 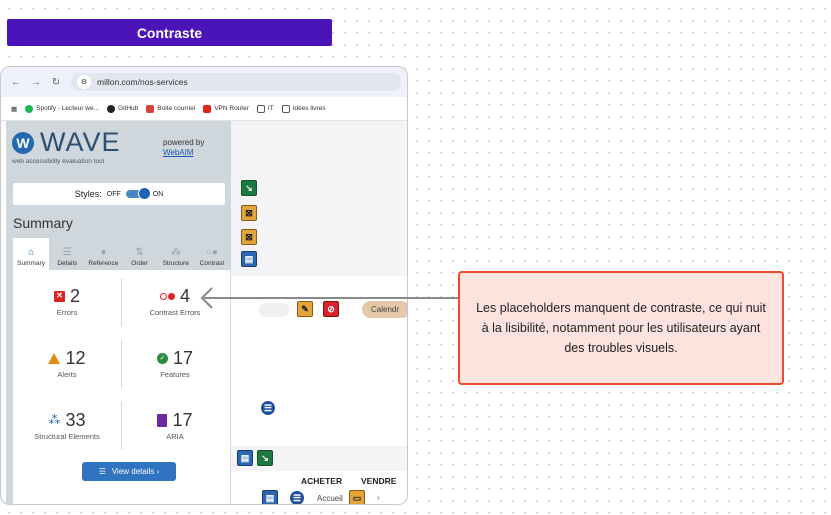 I want to click on contrast-errors-label: Contrast Errors, so click(x=175, y=312).